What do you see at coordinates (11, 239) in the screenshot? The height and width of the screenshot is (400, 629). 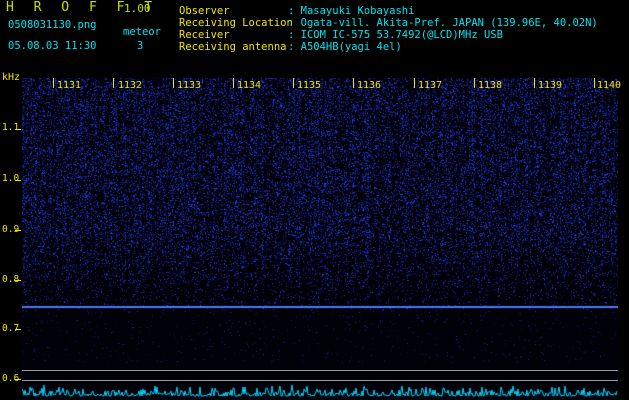 I see `y-axis: 1.1 1.0 0.9 0.8 0.7 0.6` at bounding box center [11, 239].